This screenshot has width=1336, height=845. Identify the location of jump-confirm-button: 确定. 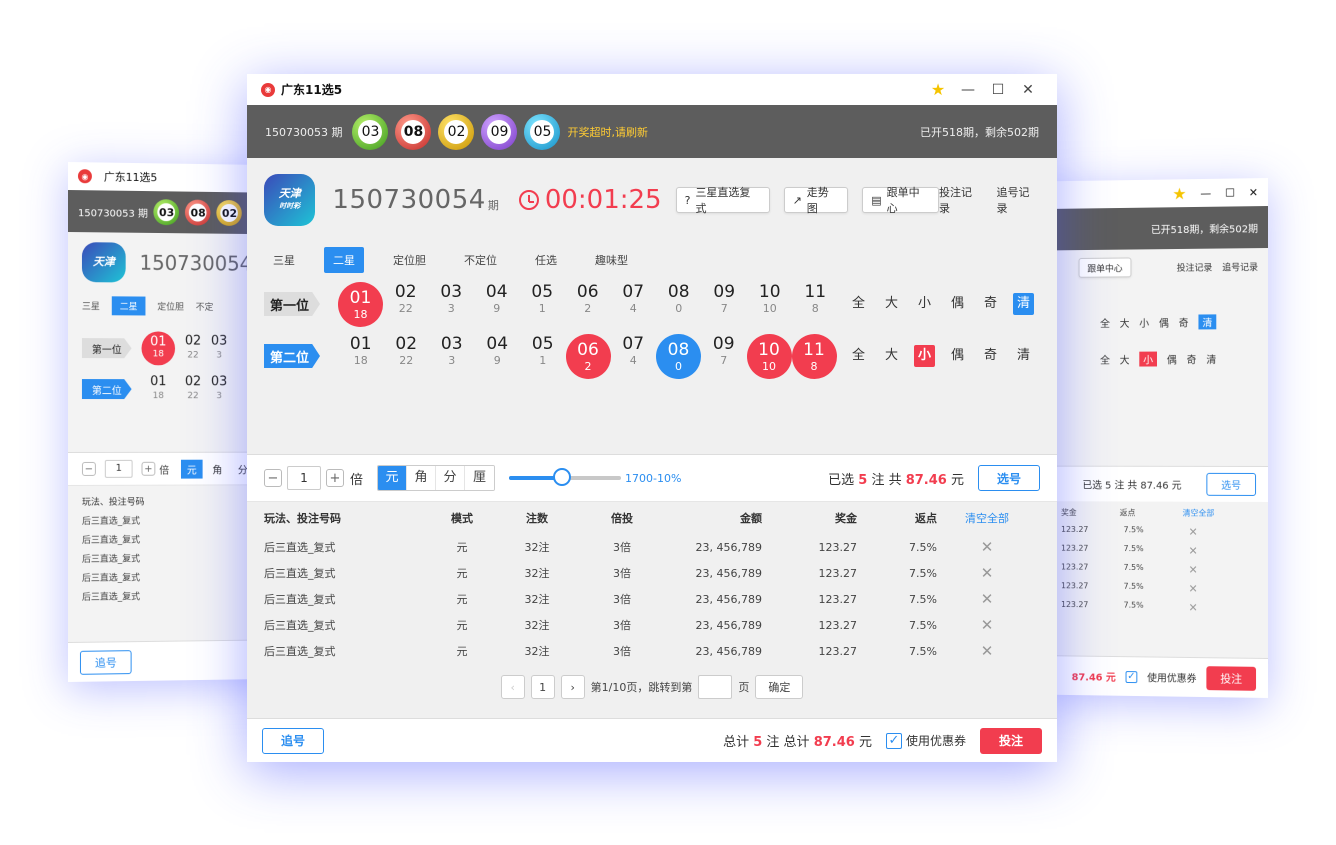
(779, 687).